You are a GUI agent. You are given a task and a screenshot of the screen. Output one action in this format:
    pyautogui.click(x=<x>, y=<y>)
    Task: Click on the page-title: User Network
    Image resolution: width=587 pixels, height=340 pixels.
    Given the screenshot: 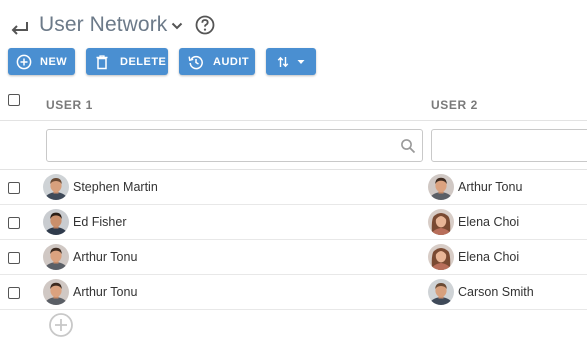 What is the action you would take?
    pyautogui.click(x=103, y=24)
    